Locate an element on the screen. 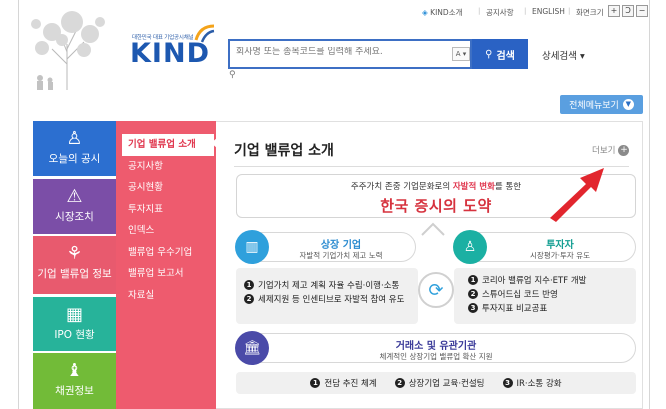 The width and height of the screenshot is (666, 409). notice-link: 공지사항 is located at coordinates (500, 12).